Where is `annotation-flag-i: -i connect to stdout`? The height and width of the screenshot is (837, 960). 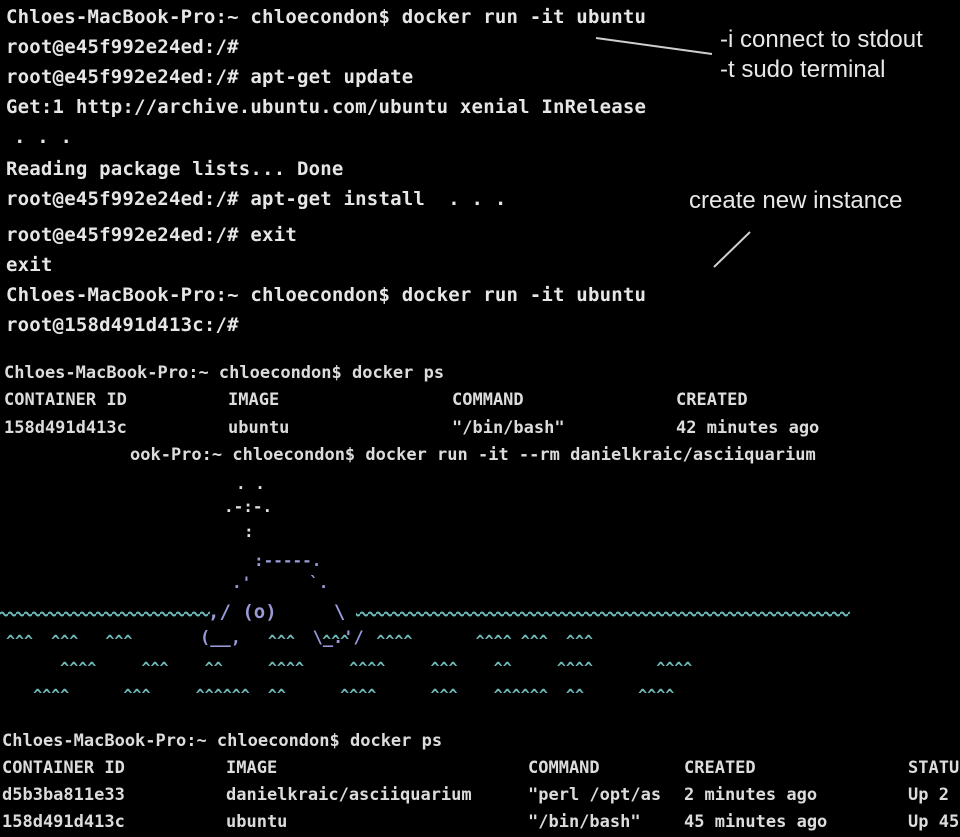 annotation-flag-i: -i connect to stdout is located at coordinates (821, 39).